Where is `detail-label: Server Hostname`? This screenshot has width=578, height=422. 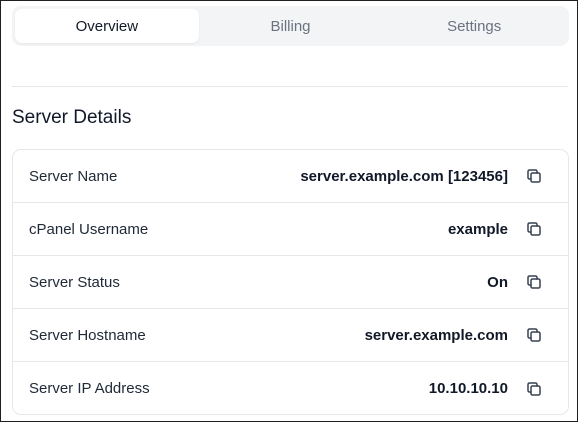
detail-label: Server Hostname is located at coordinates (87, 335).